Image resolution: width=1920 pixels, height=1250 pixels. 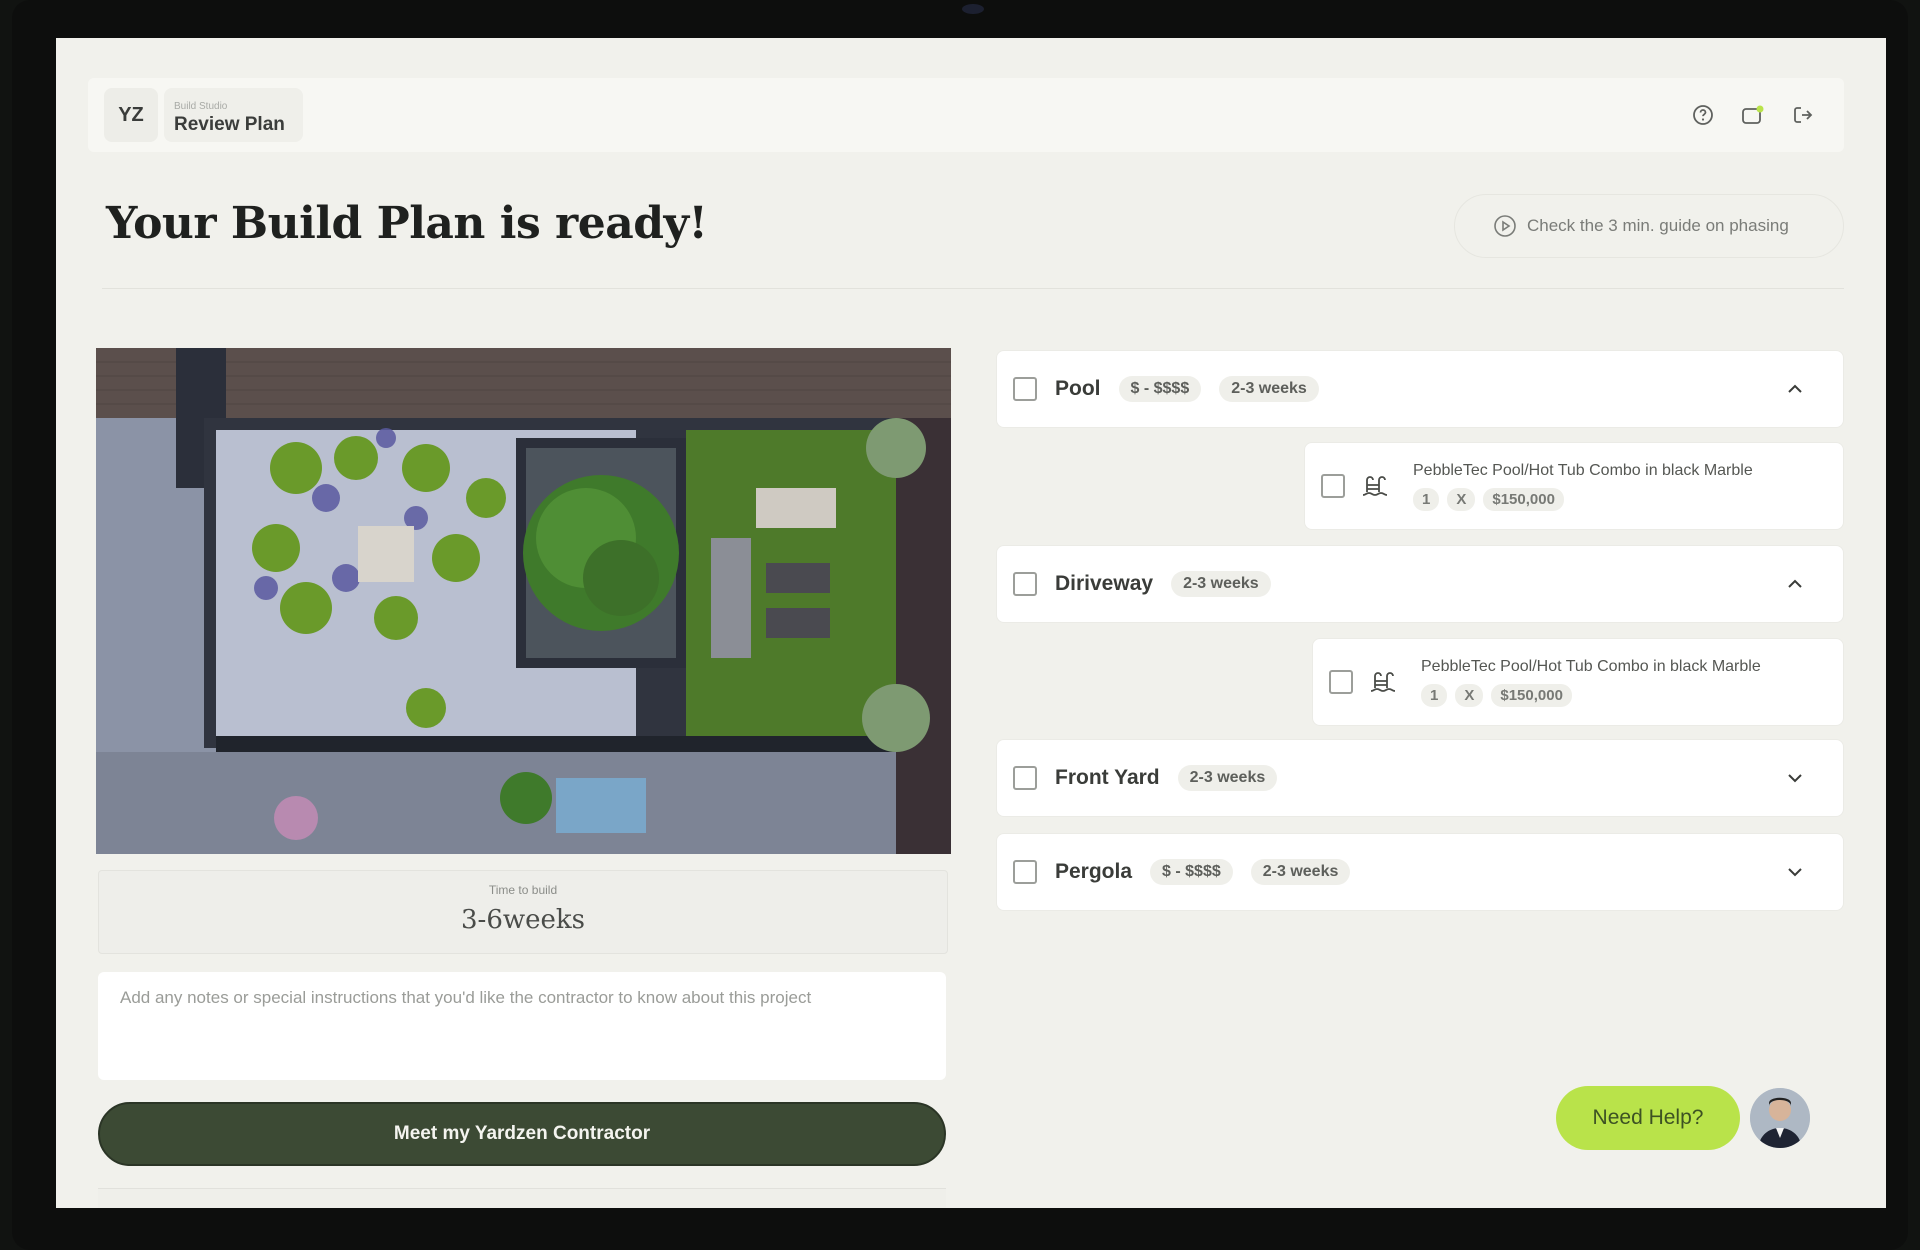 I want to click on breadcrumb: Build Studio Review Plan, so click(x=233, y=115).